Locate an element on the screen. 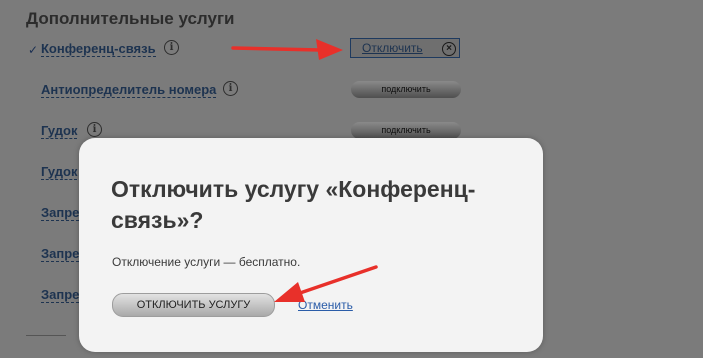 The image size is (703, 358). confirm-disable-button: ОТКЛЮЧИТЬ УСЛУГУ is located at coordinates (193, 305).